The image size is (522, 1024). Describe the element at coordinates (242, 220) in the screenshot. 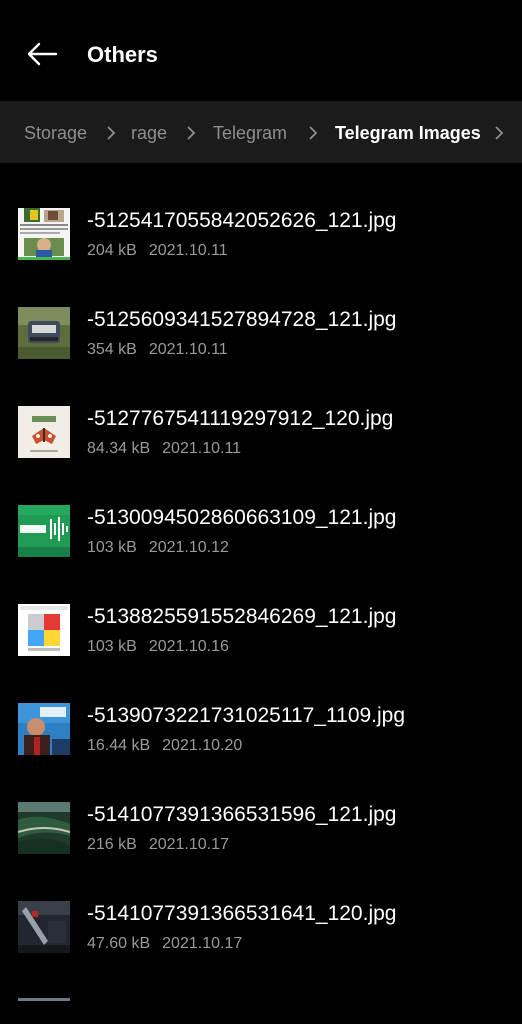

I see `file-name: -5125417055842052626_121.jpg` at that location.